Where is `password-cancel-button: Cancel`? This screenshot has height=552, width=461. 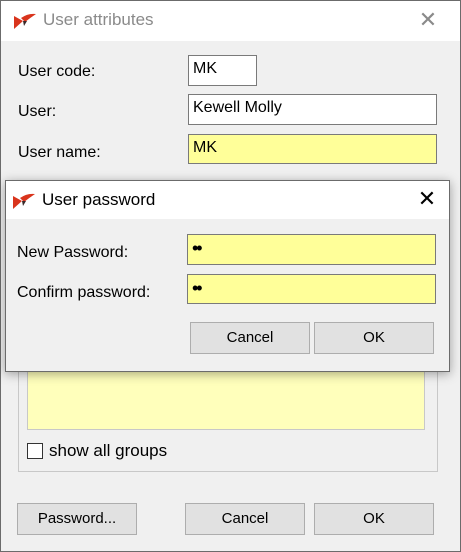 password-cancel-button: Cancel is located at coordinates (250, 338).